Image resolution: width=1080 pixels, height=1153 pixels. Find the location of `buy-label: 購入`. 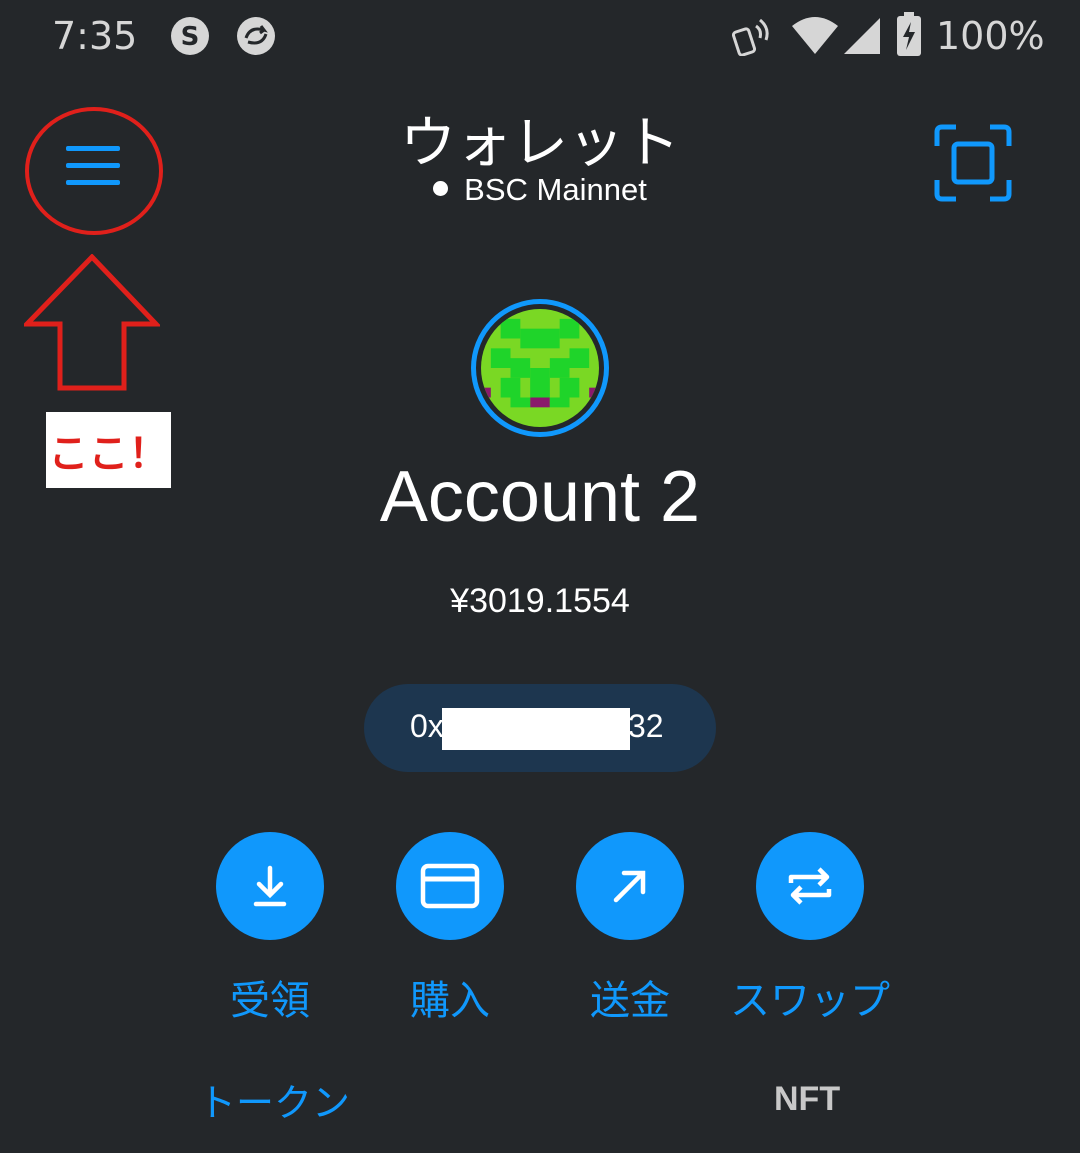

buy-label: 購入 is located at coordinates (450, 1001).